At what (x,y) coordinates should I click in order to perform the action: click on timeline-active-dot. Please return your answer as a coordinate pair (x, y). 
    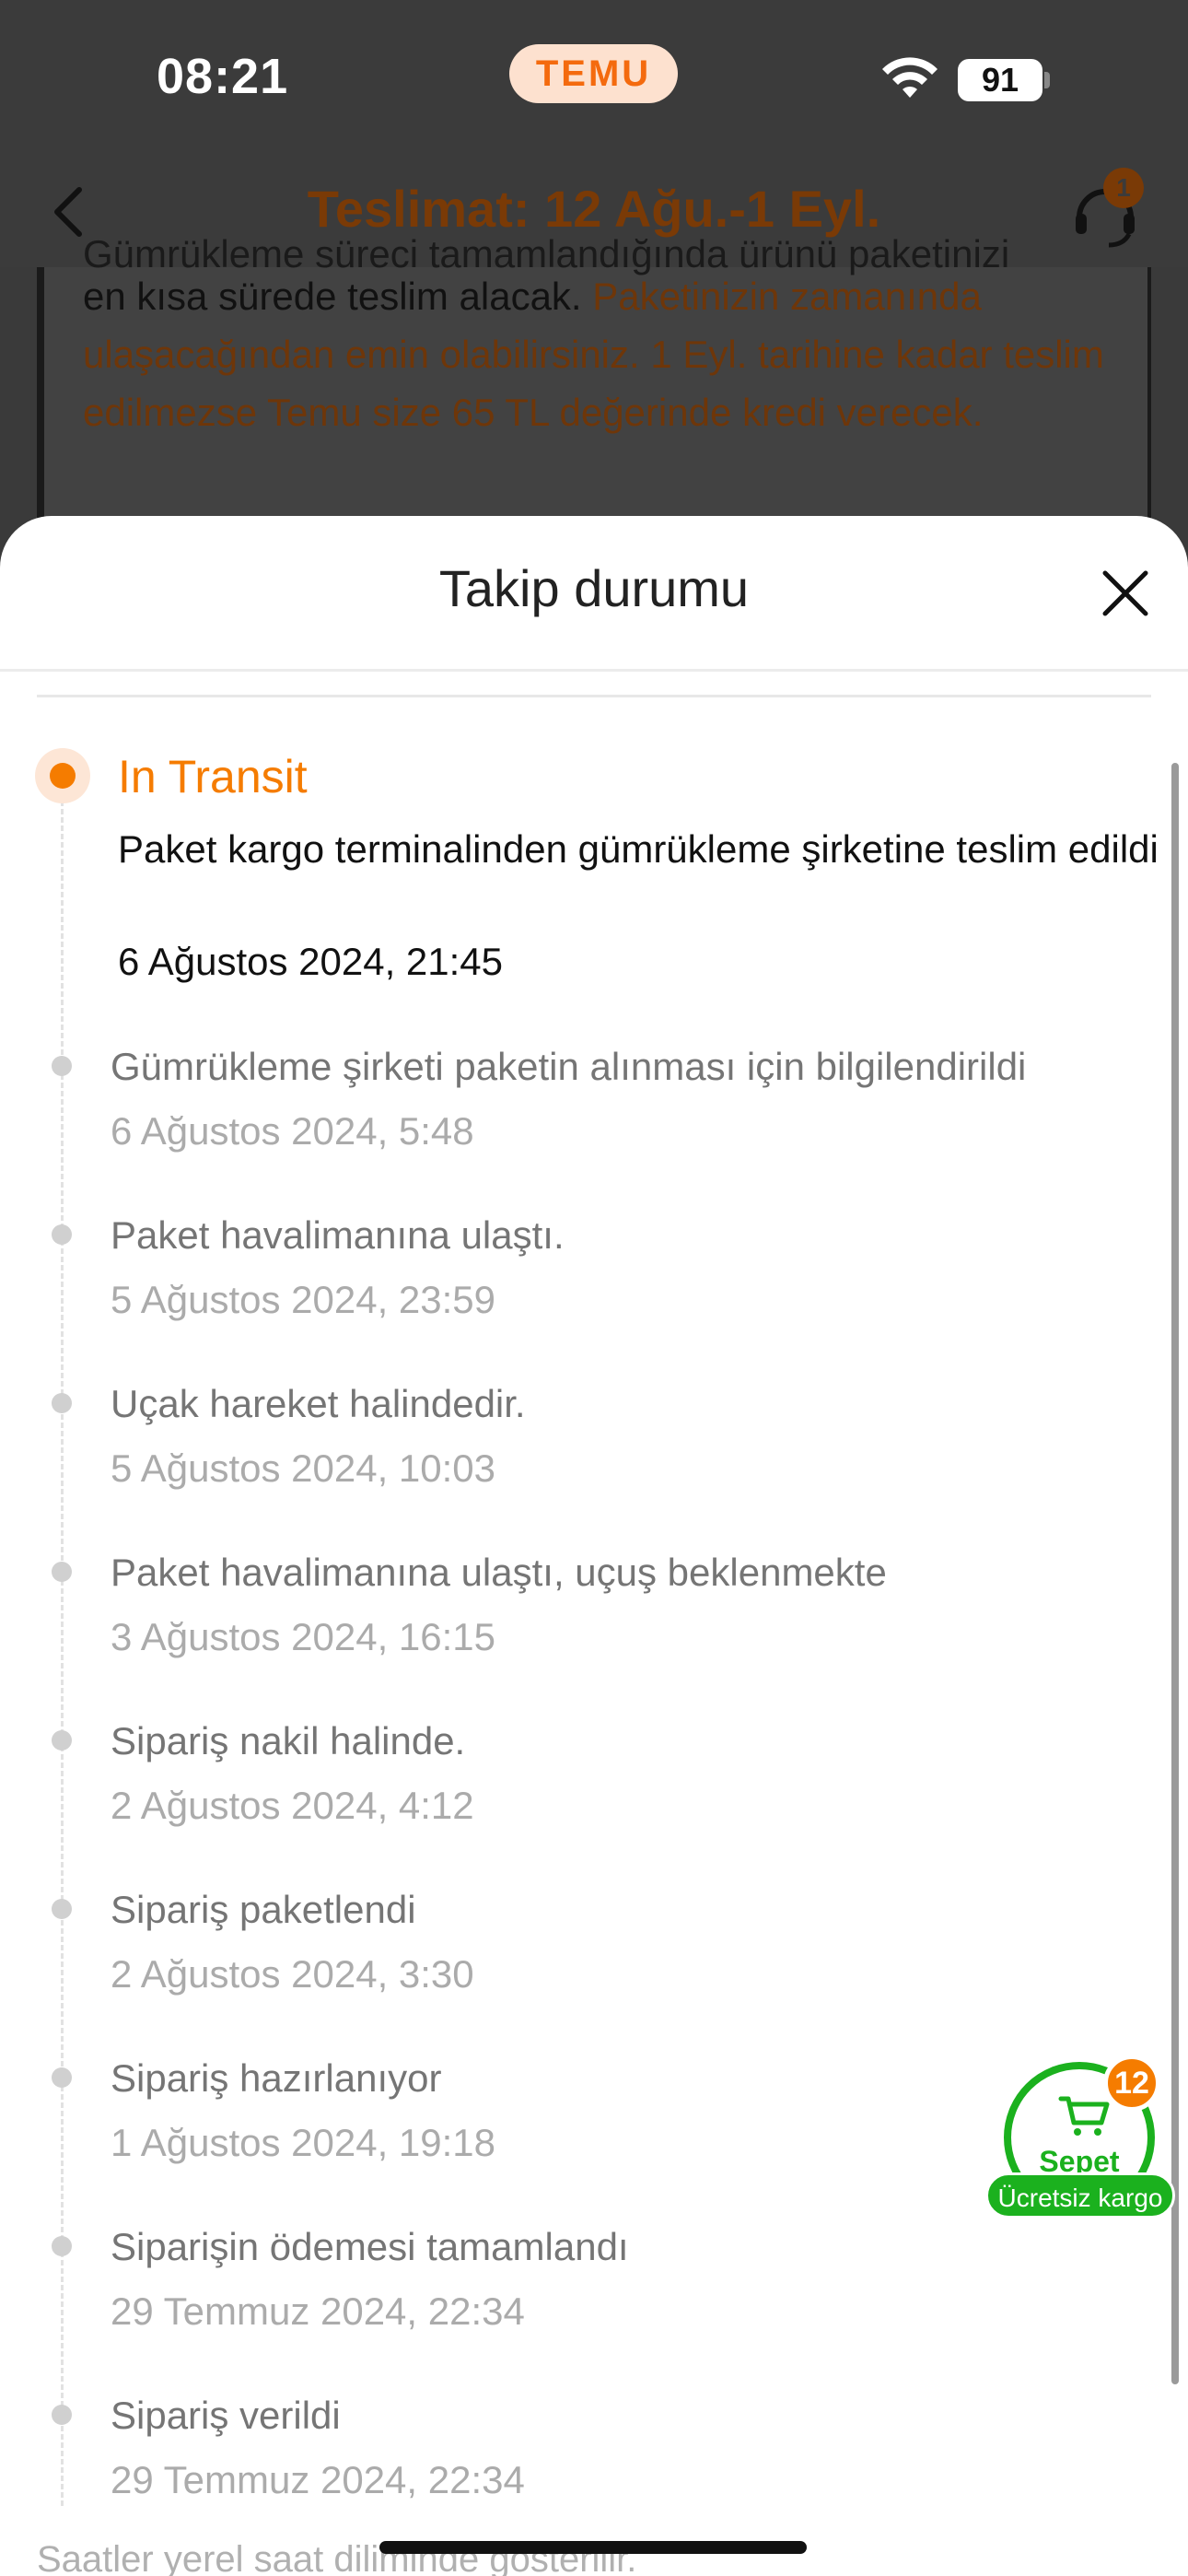
    Looking at the image, I should click on (63, 775).